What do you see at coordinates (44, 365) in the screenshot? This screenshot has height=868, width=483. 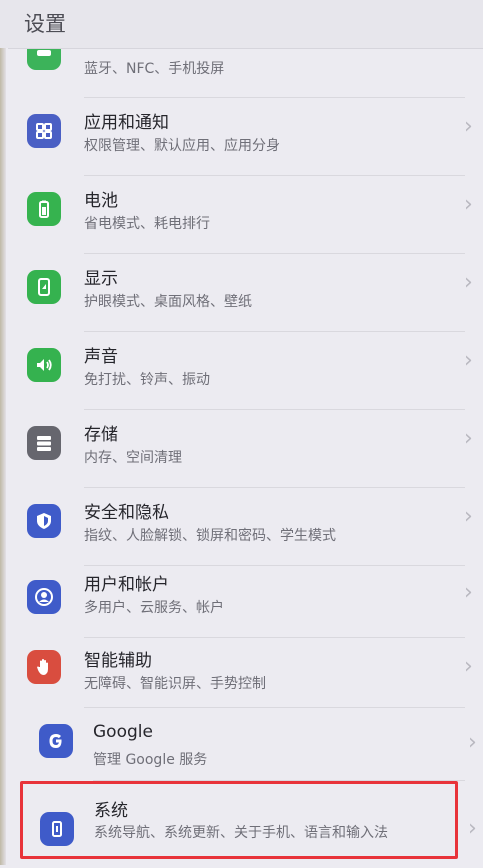 I see `sound-icon` at bounding box center [44, 365].